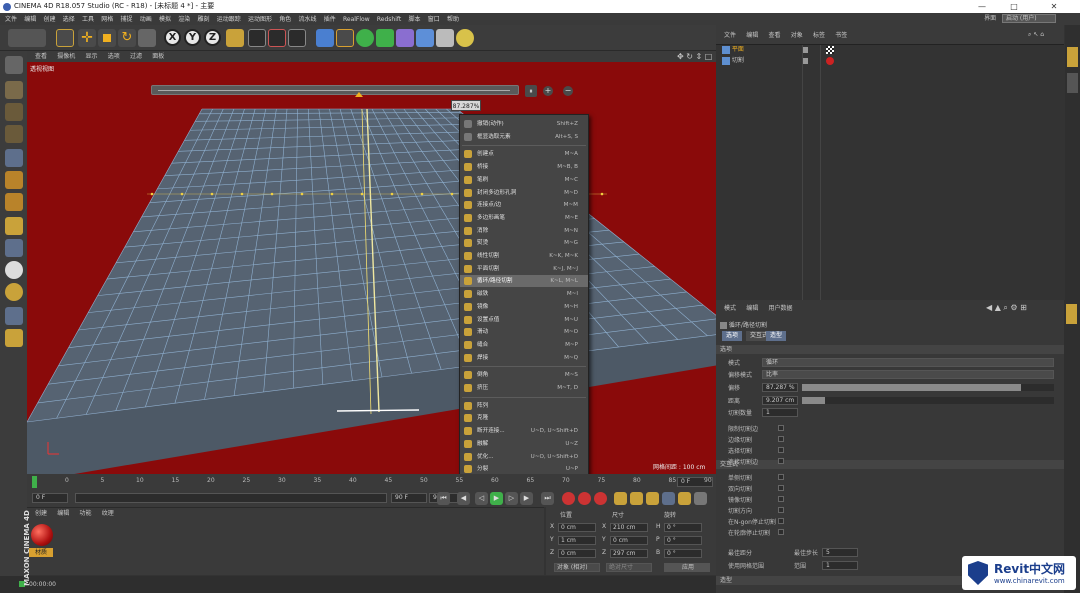 The image size is (1080, 593). Describe the element at coordinates (1071, 314) in the screenshot. I see `side-tab-attributes` at that location.